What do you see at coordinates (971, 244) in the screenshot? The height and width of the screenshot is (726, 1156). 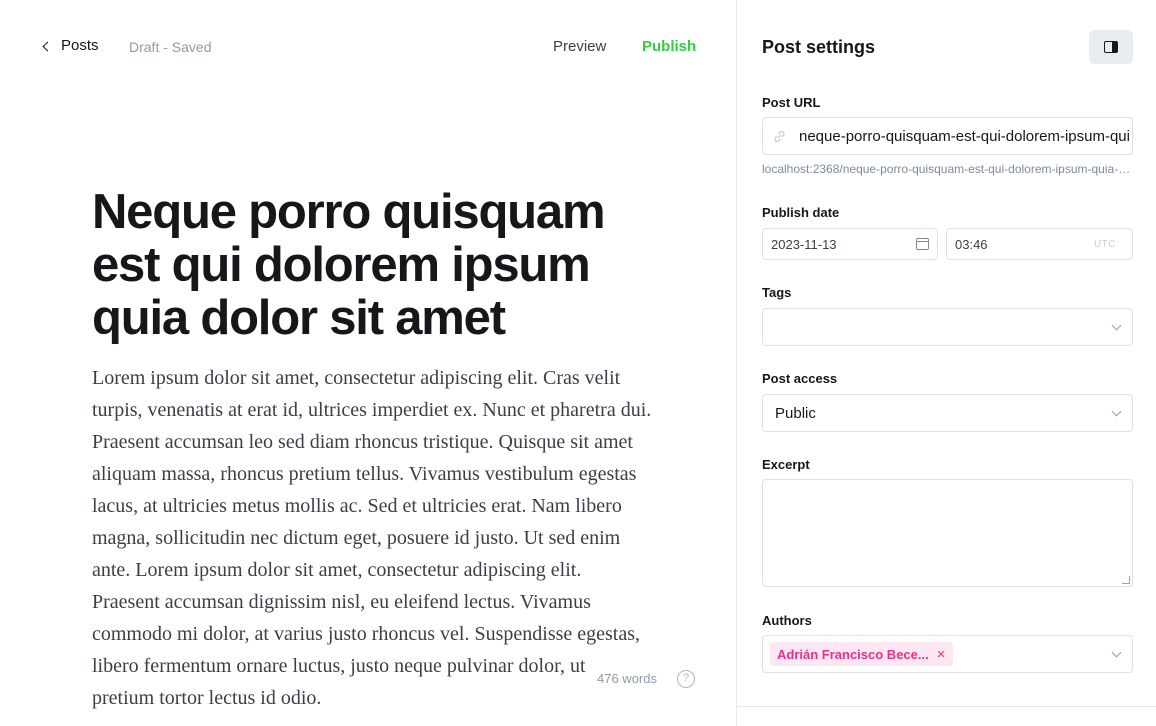 I see `publish-time-value: 03:46` at bounding box center [971, 244].